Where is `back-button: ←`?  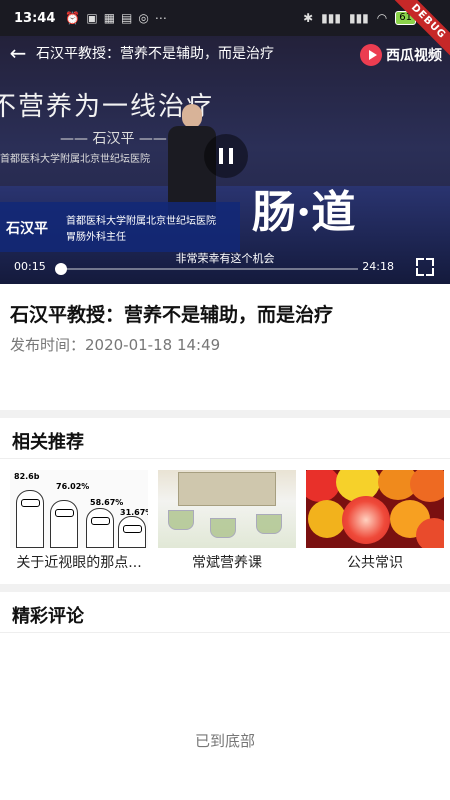 back-button: ← is located at coordinates (18, 53).